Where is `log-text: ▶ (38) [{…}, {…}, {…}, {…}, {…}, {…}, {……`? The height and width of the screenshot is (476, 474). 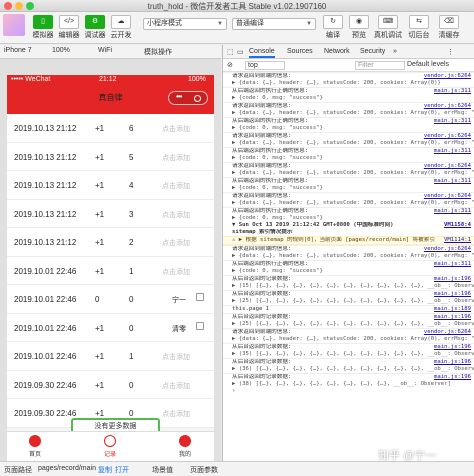
log-text: ▶ (38) [{…}, {…}, {…}, {…}, {…}, {…}, {…… is located at coordinates (341, 384).